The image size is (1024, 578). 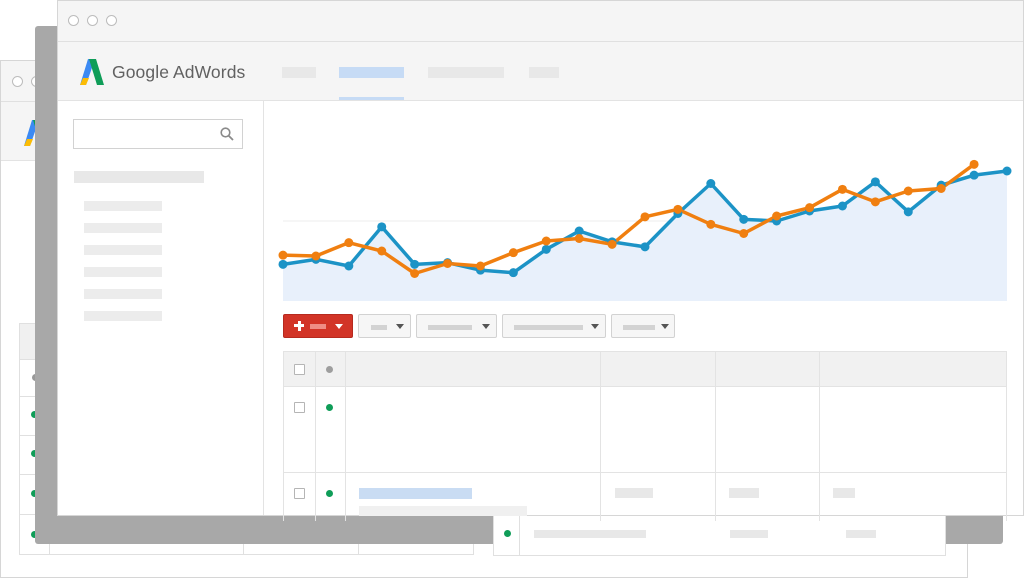 I want to click on title-bar, so click(x=540, y=21).